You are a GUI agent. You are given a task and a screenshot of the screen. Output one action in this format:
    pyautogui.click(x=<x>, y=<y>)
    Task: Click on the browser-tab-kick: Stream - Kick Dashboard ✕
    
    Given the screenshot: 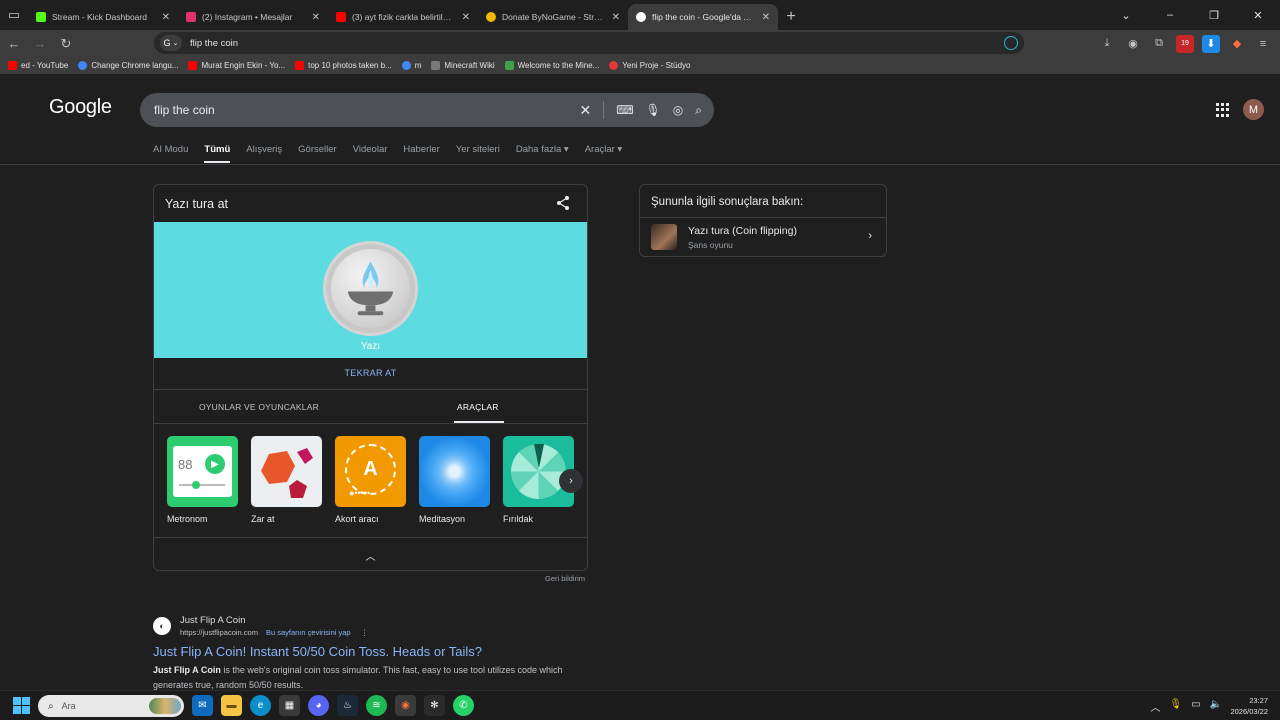 What is the action you would take?
    pyautogui.click(x=103, y=17)
    